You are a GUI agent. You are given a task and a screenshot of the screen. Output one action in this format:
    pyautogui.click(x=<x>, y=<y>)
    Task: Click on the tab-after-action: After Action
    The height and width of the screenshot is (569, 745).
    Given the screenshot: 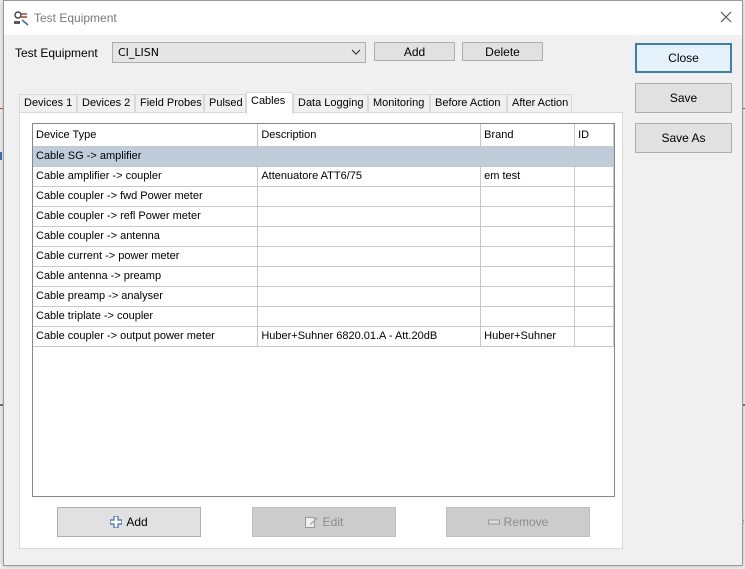 What is the action you would take?
    pyautogui.click(x=539, y=103)
    